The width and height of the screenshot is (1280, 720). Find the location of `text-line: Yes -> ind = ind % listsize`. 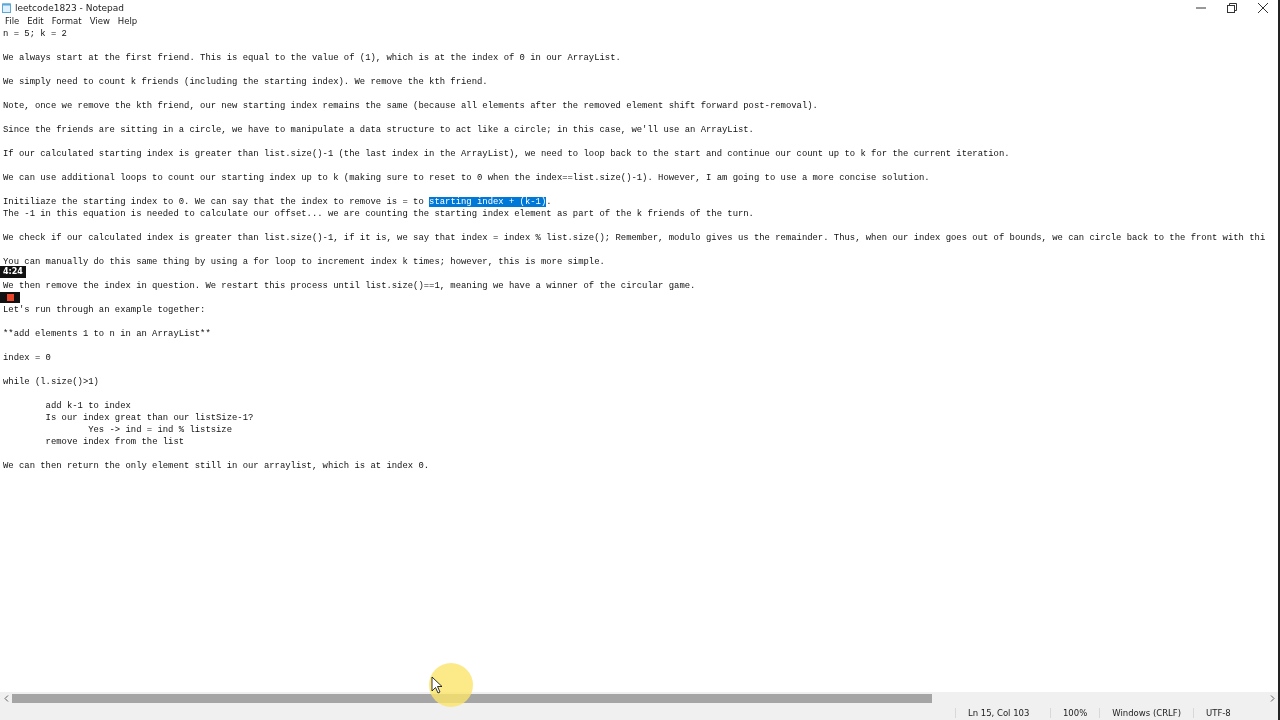

text-line: Yes -> ind = ind % listsize is located at coordinates (160, 430).